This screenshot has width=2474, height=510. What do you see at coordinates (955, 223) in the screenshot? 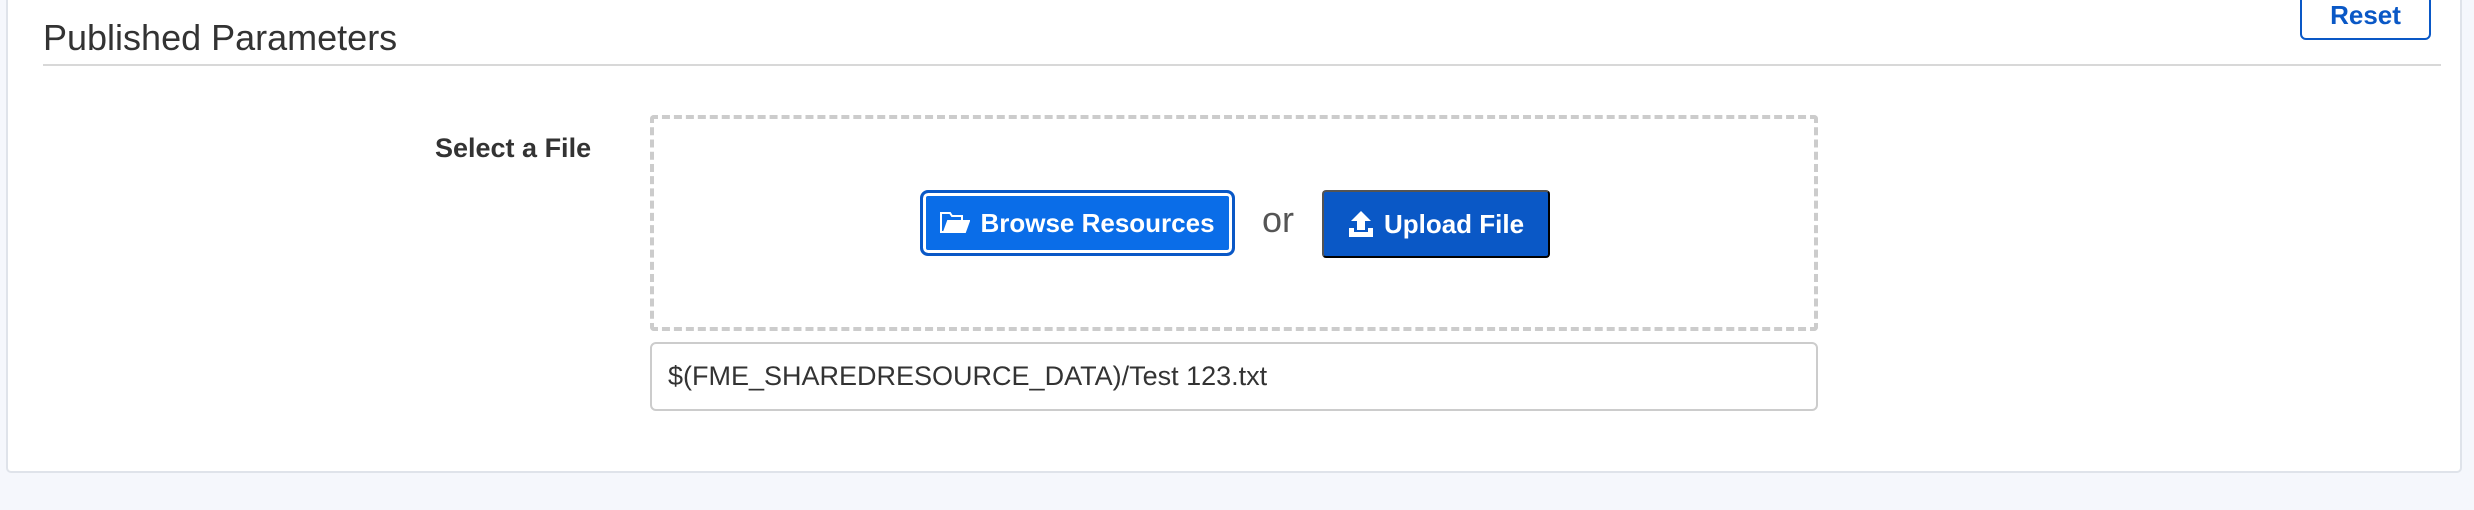
I see `folder-open-icon` at bounding box center [955, 223].